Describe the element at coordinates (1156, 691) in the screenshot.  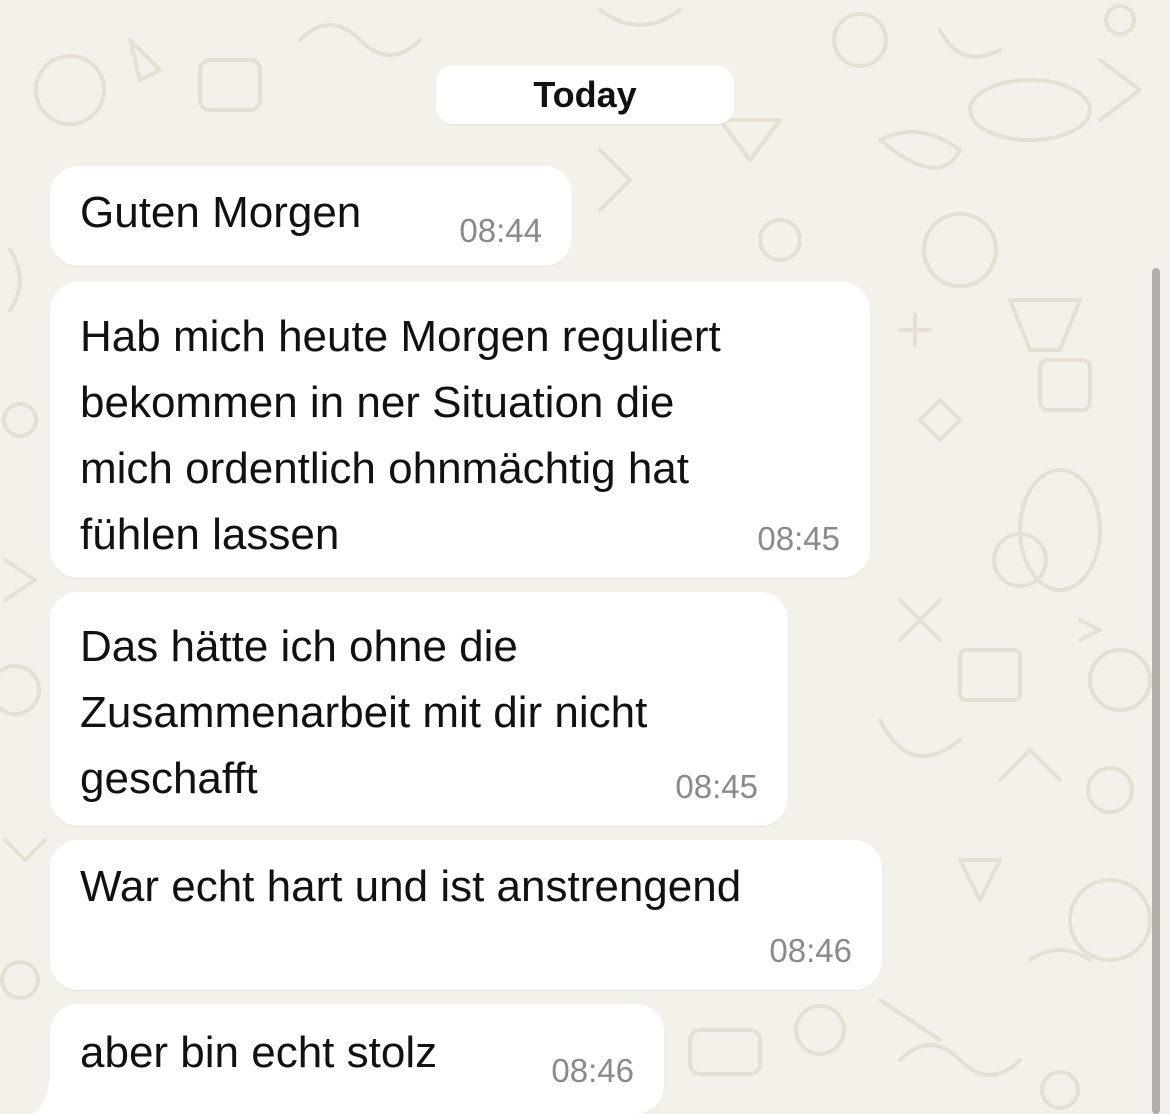
I see `scrollbar` at that location.